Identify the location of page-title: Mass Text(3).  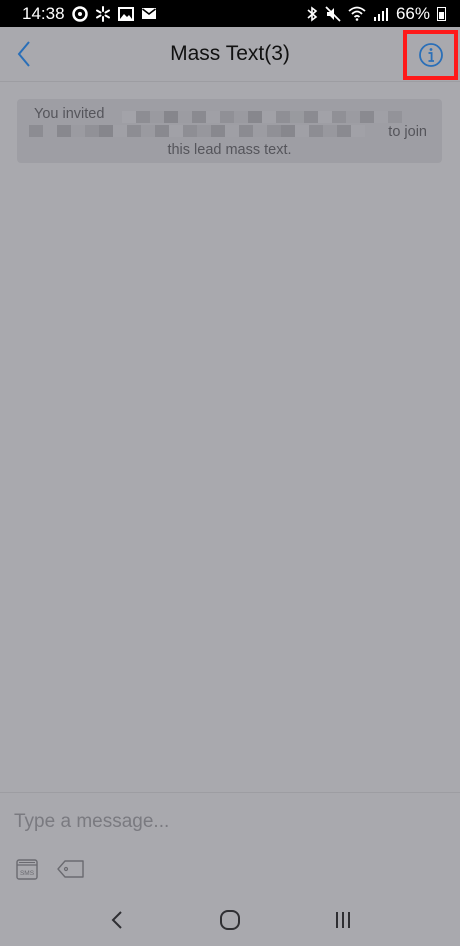
(230, 53).